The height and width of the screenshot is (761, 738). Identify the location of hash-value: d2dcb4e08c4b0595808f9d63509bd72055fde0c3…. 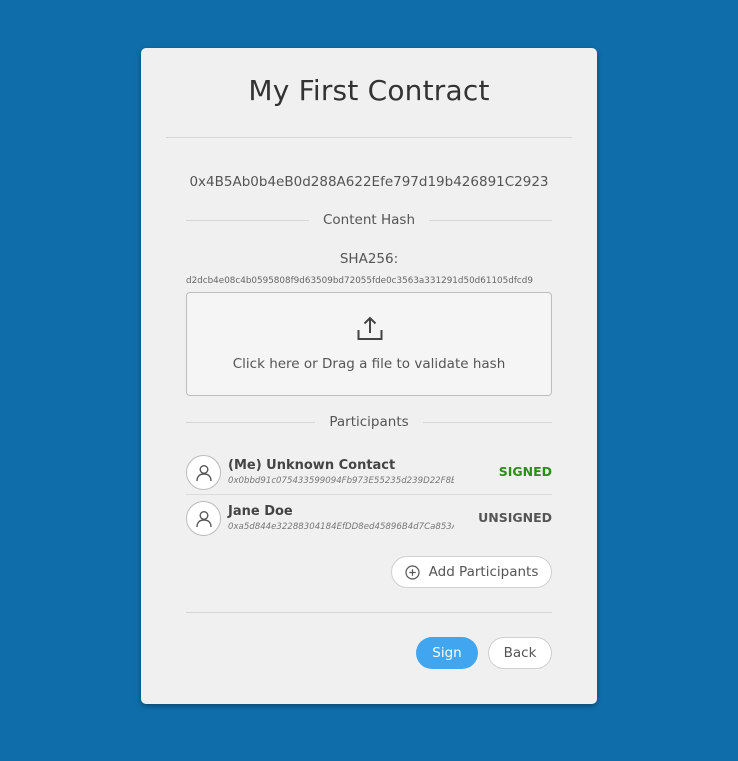
(359, 281).